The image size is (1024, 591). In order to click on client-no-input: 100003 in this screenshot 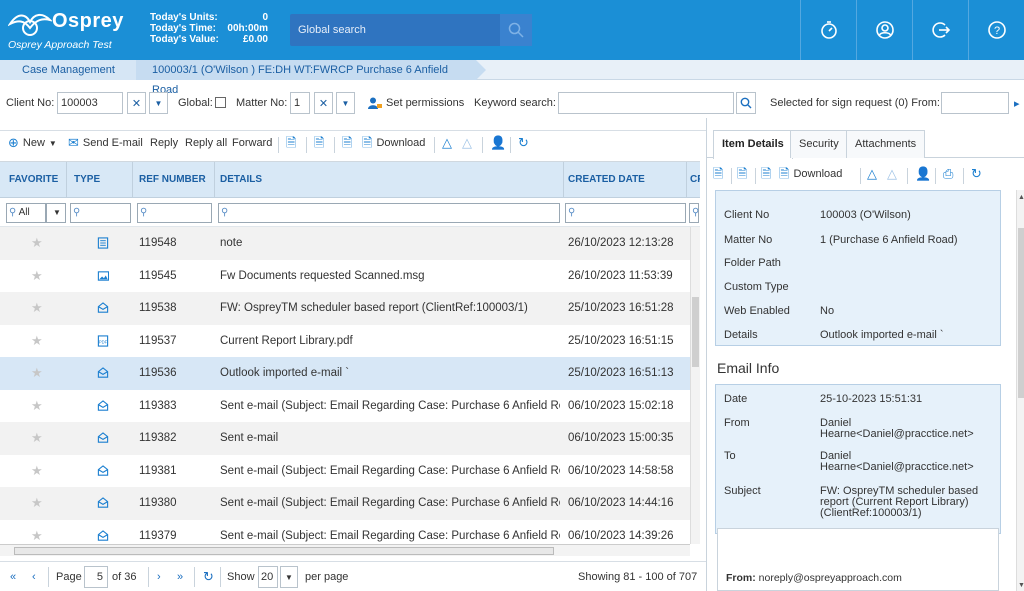, I will do `click(90, 103)`.